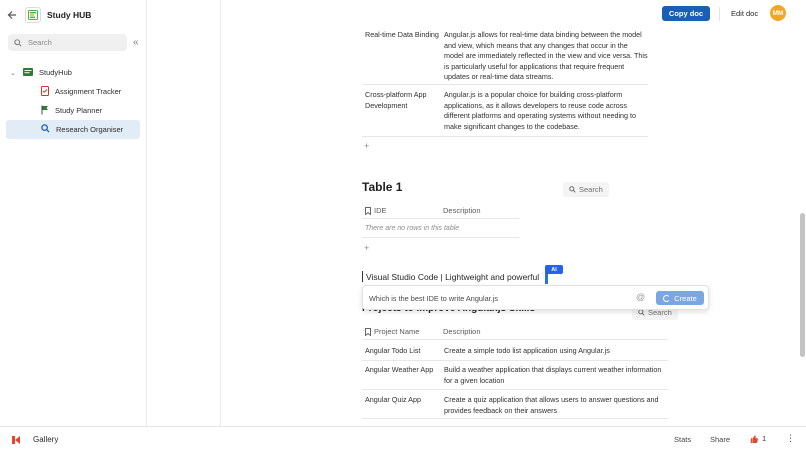  Describe the element at coordinates (45, 129) in the screenshot. I see `magnifier-icon` at that location.